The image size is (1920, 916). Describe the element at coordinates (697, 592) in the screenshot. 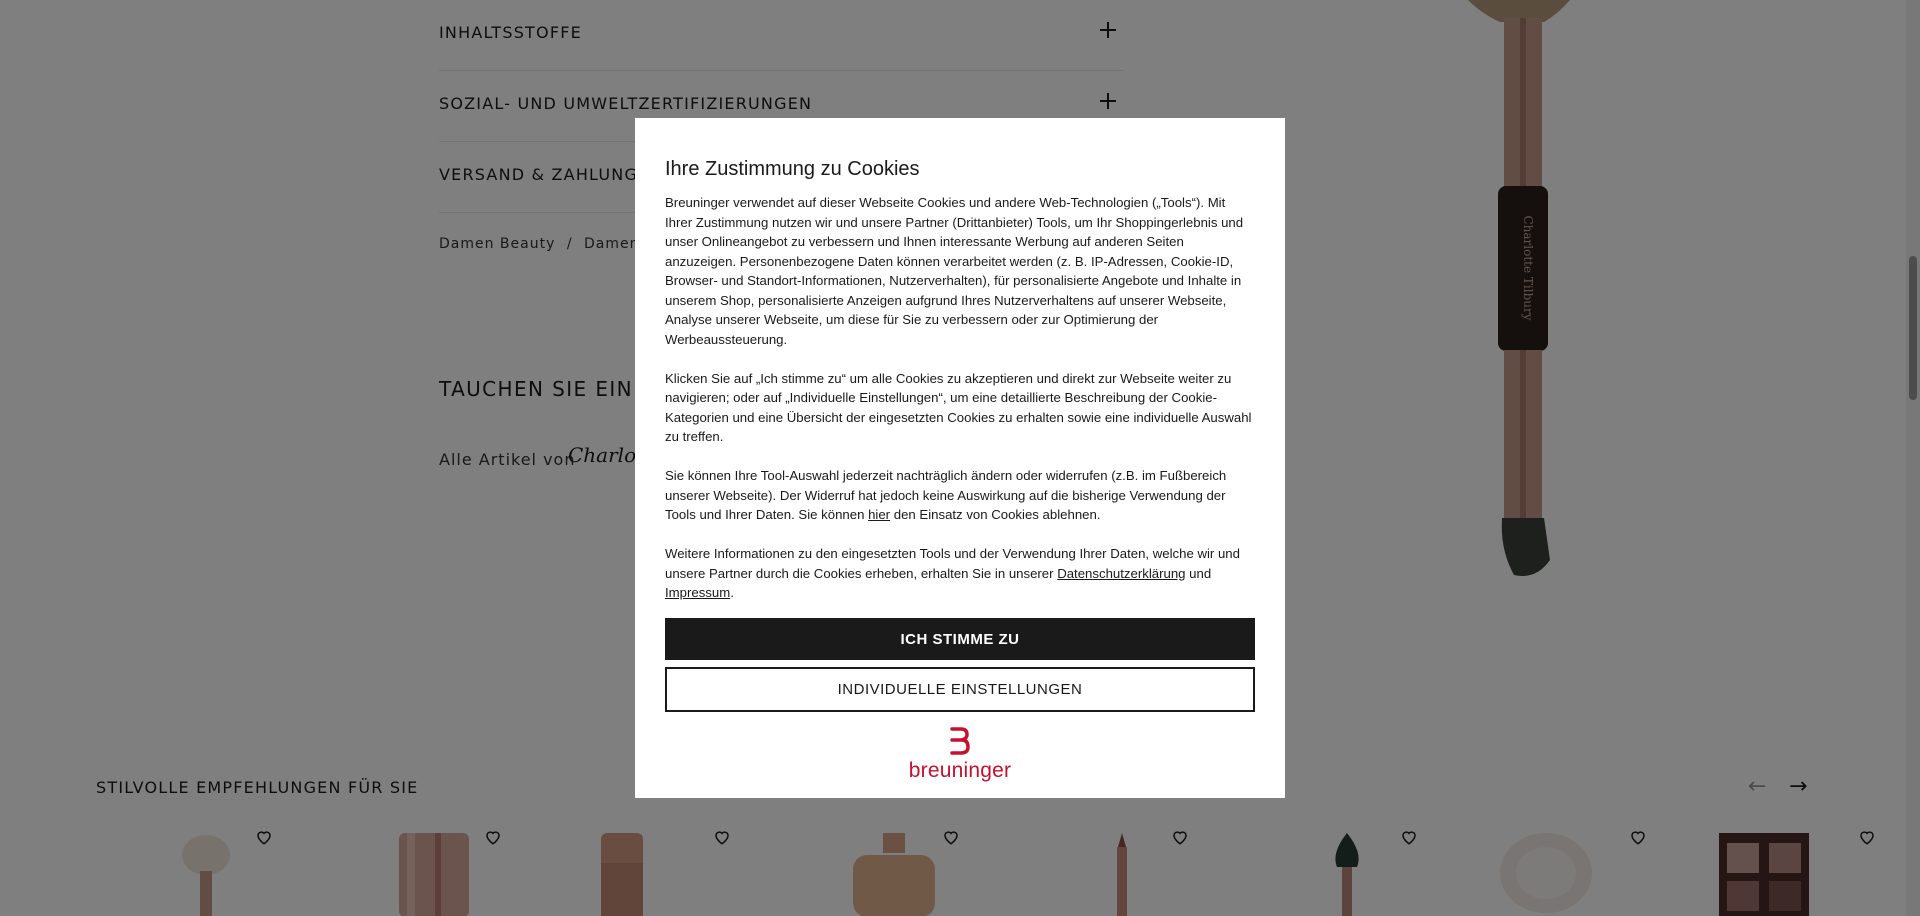

I see `imprint-link: Impressum` at that location.